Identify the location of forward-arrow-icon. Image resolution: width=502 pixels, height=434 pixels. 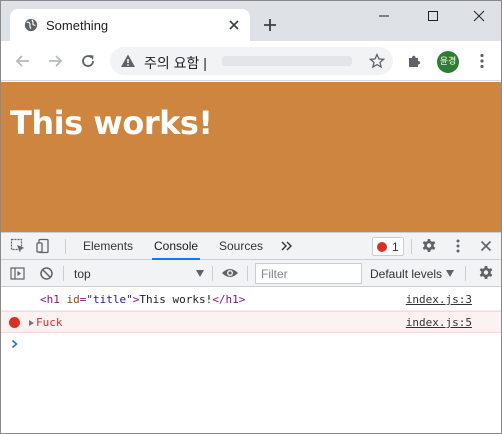
(55, 61).